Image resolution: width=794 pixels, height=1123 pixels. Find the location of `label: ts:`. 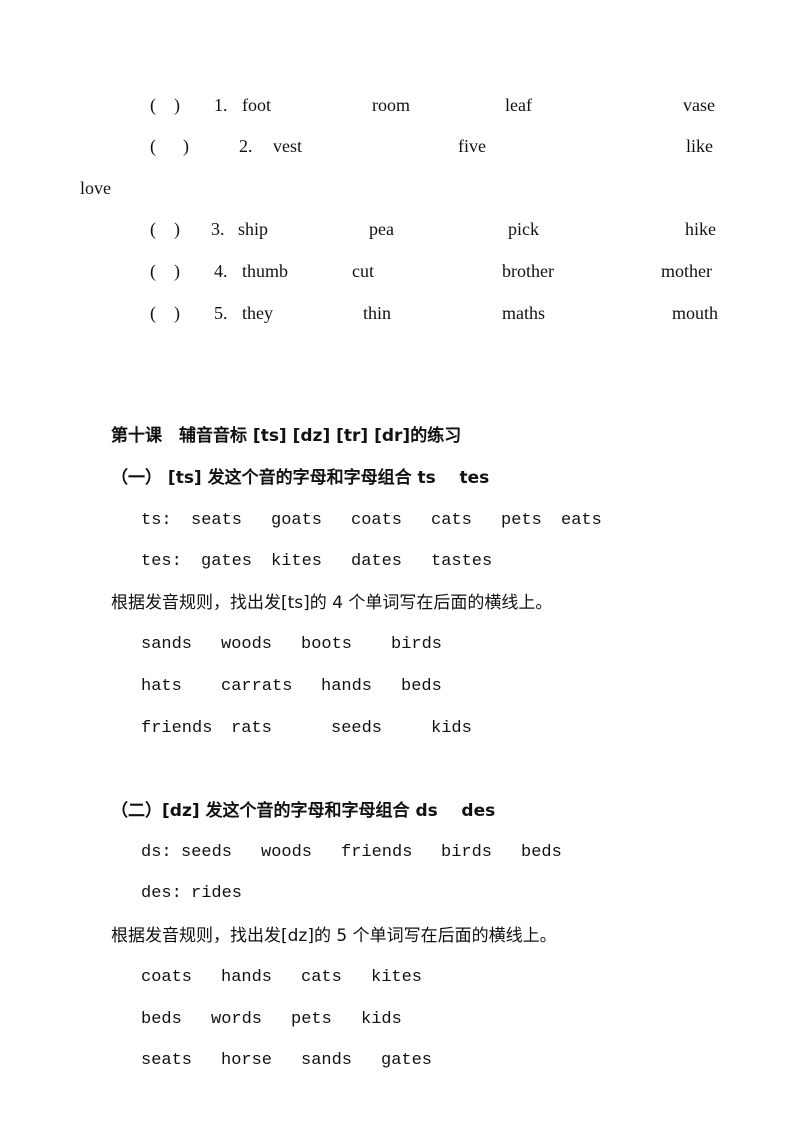

label: ts: is located at coordinates (156, 520).